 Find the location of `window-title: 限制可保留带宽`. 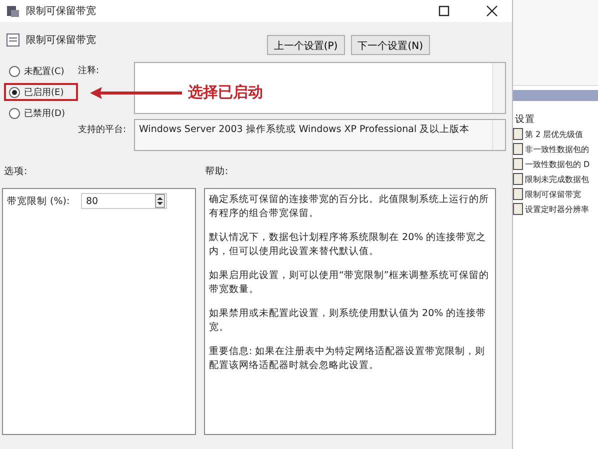

window-title: 限制可保留带宽 is located at coordinates (61, 11).